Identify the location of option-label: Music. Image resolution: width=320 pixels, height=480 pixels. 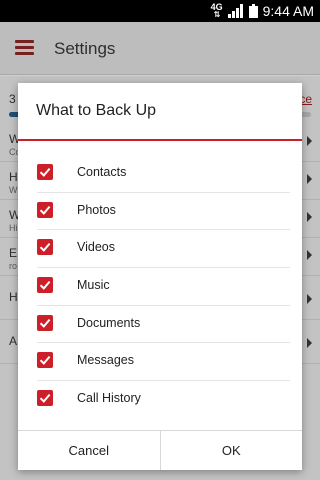
(93, 285).